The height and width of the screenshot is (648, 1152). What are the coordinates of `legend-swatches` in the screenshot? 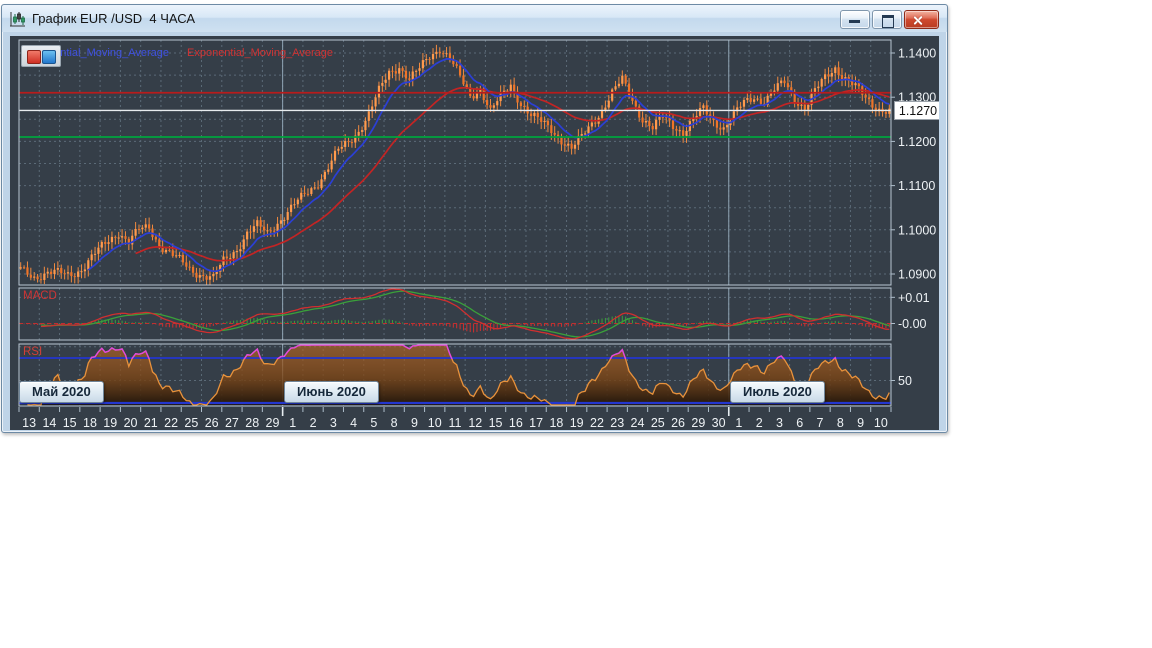 It's located at (41, 56).